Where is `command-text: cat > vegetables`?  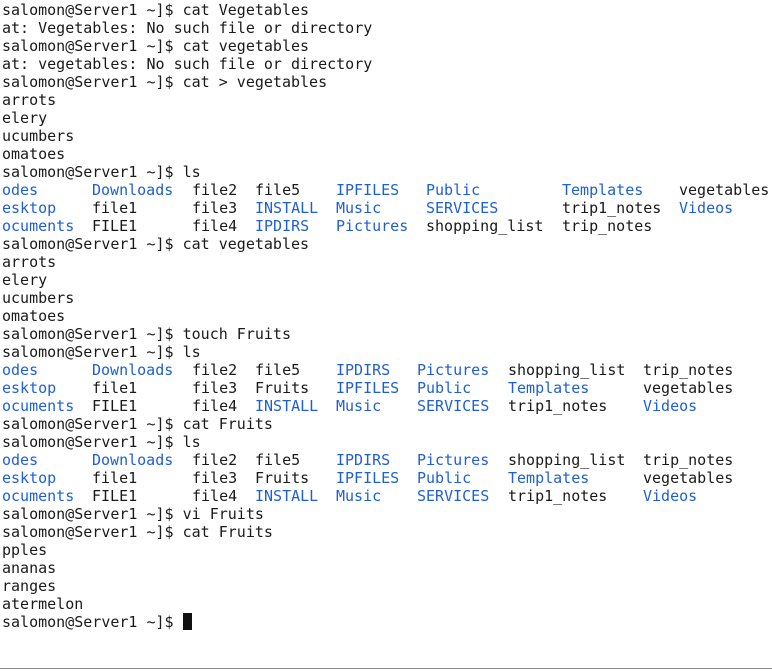
command-text: cat > vegetables is located at coordinates (255, 82).